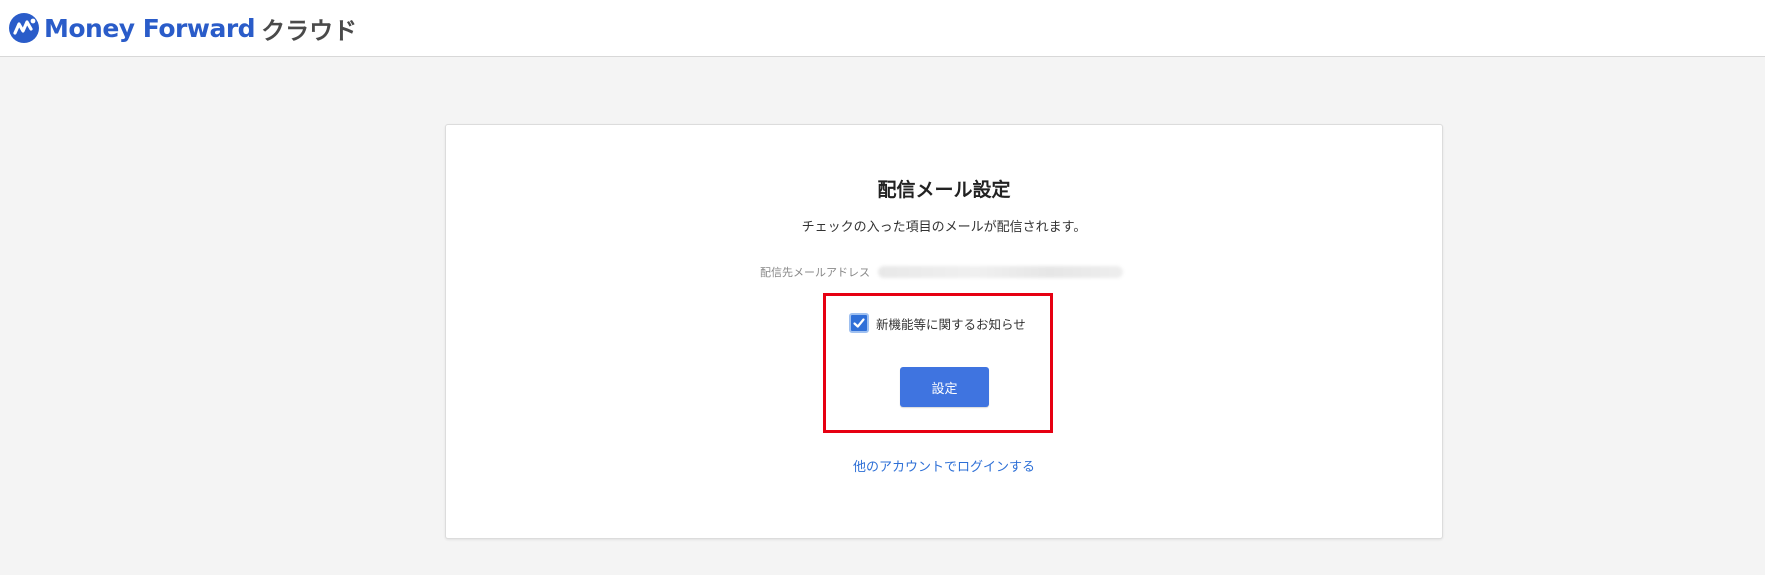 This screenshot has width=1765, height=575. I want to click on app-header: Money Forward クラウド, so click(882, 28).